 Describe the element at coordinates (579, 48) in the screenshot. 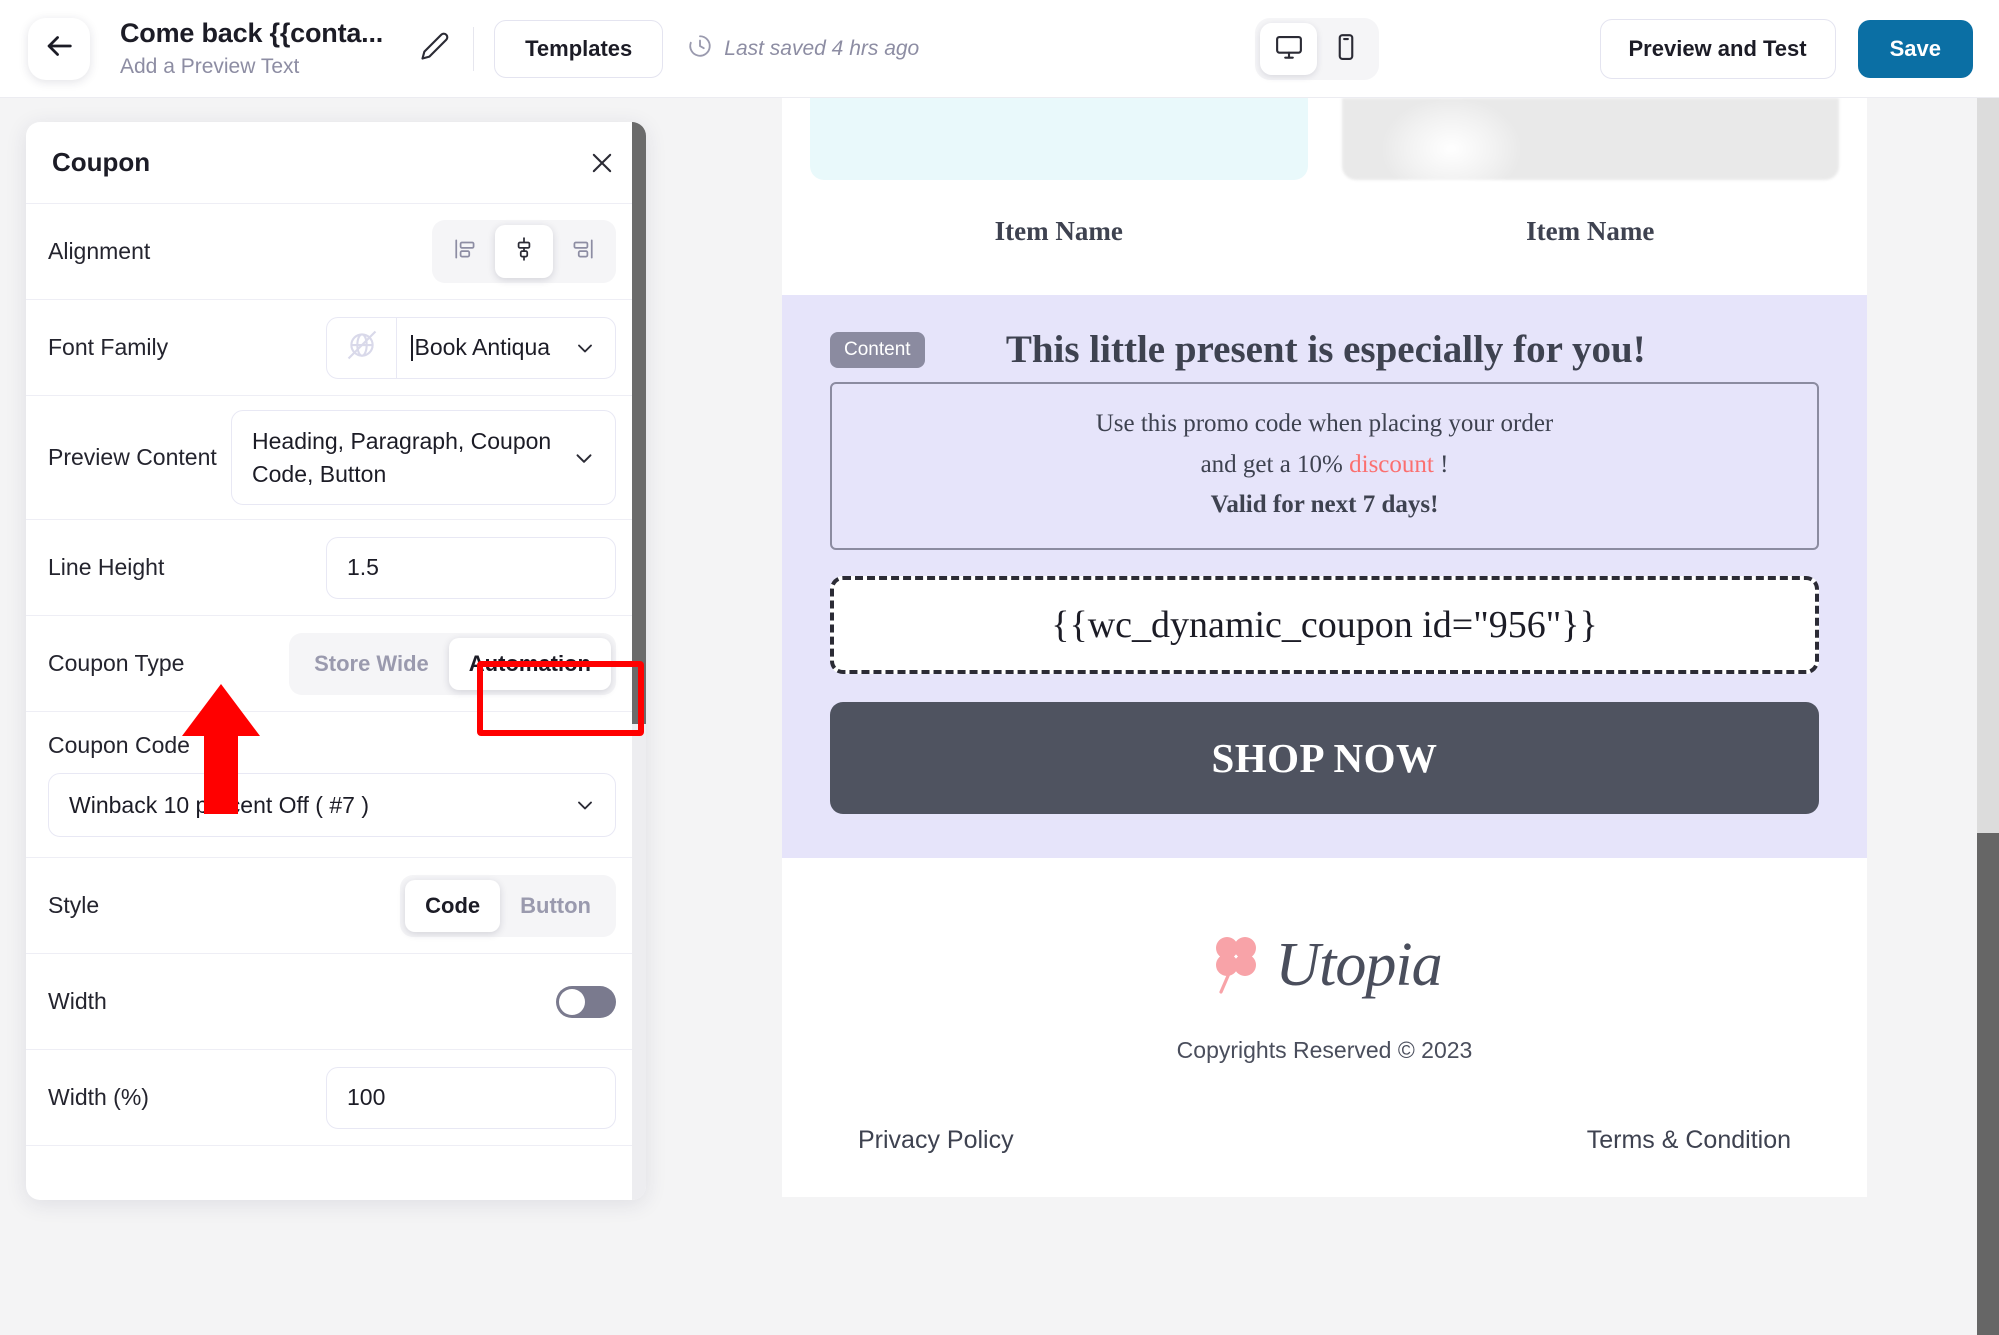

I see `templates-button: Templates` at that location.